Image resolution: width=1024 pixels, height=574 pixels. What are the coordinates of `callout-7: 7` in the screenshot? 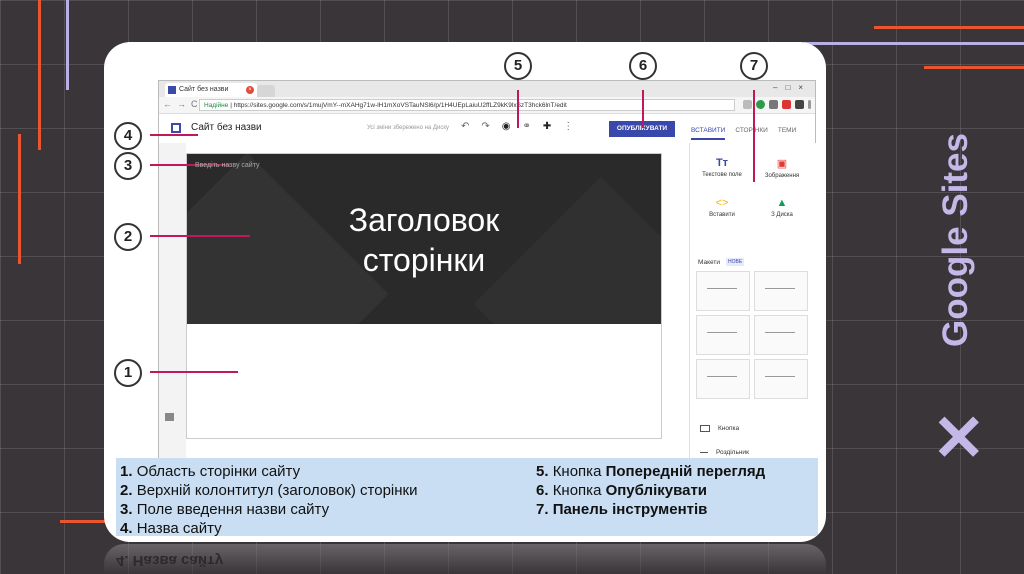 It's located at (754, 66).